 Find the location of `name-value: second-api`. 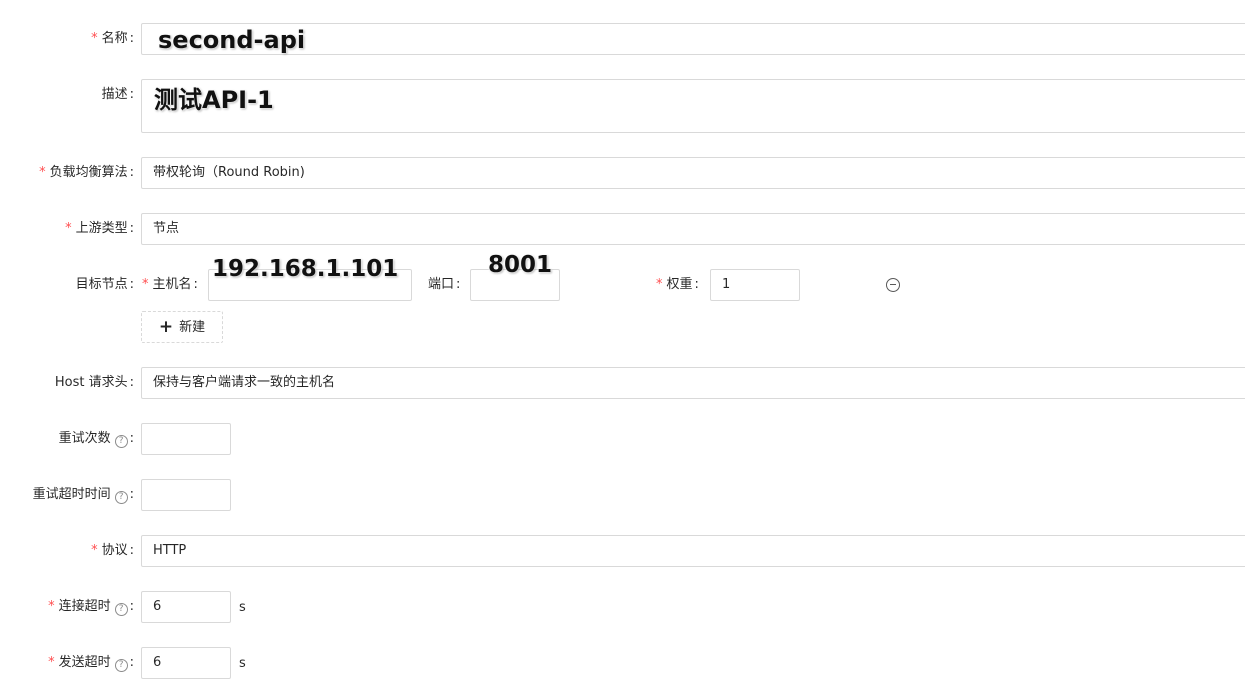

name-value: second-api is located at coordinates (232, 40).